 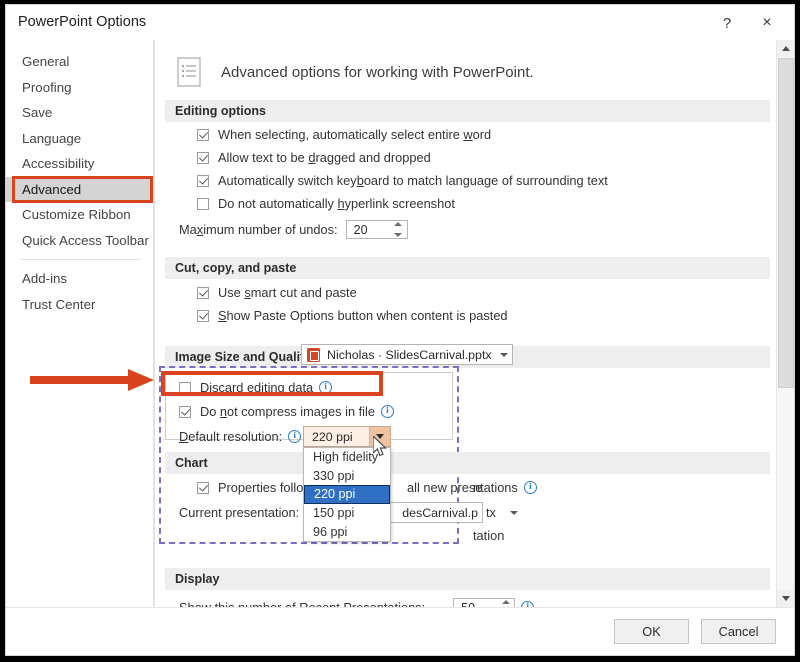 What do you see at coordinates (530, 487) in the screenshot?
I see `info-icon-properties-follow-chart: i` at bounding box center [530, 487].